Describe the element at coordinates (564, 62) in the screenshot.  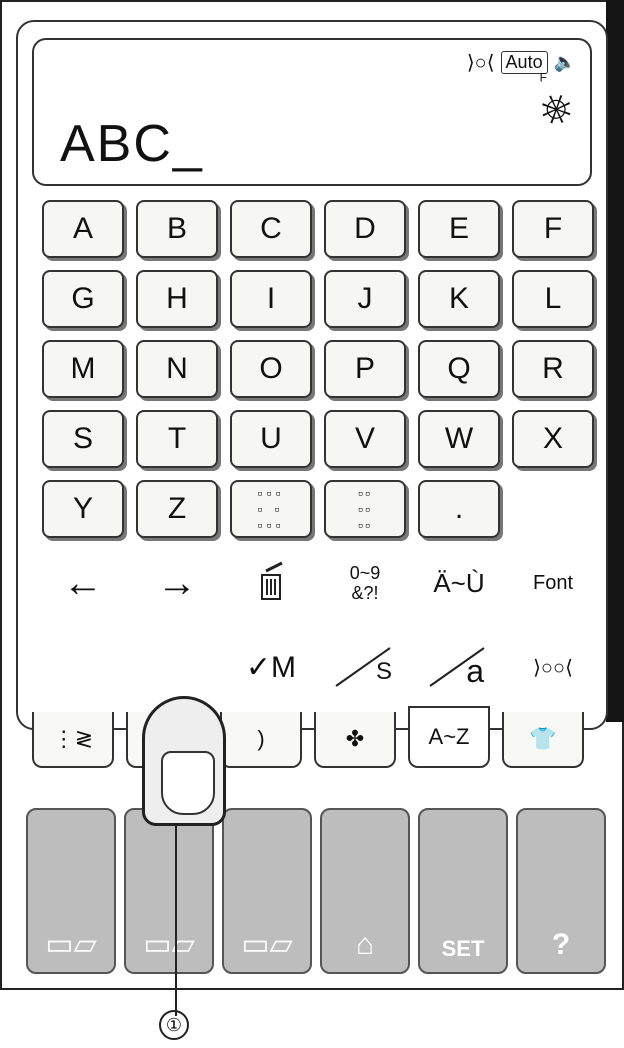
I see `speaker-icon: 🔈` at that location.